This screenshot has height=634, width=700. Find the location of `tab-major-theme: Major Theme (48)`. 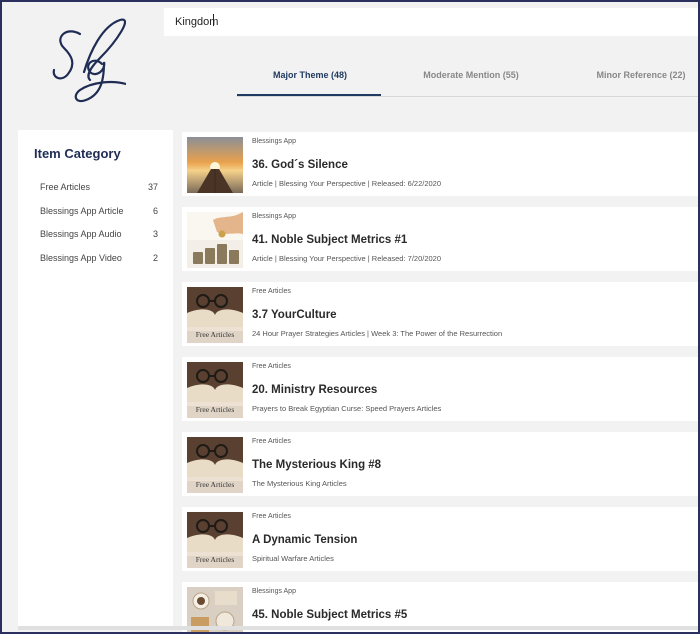

tab-major-theme: Major Theme (48) is located at coordinates (310, 83).